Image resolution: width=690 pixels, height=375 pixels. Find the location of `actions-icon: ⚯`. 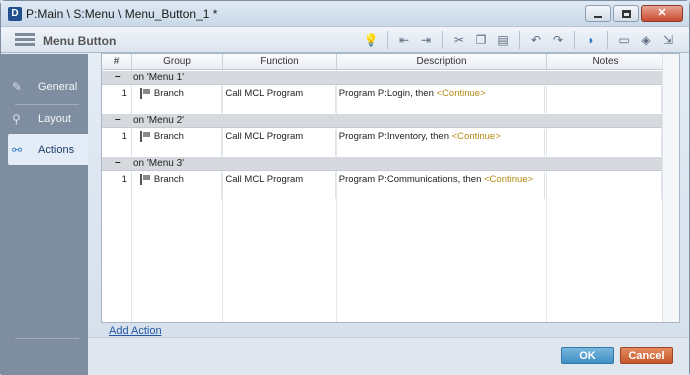

actions-icon: ⚯ is located at coordinates (17, 149).